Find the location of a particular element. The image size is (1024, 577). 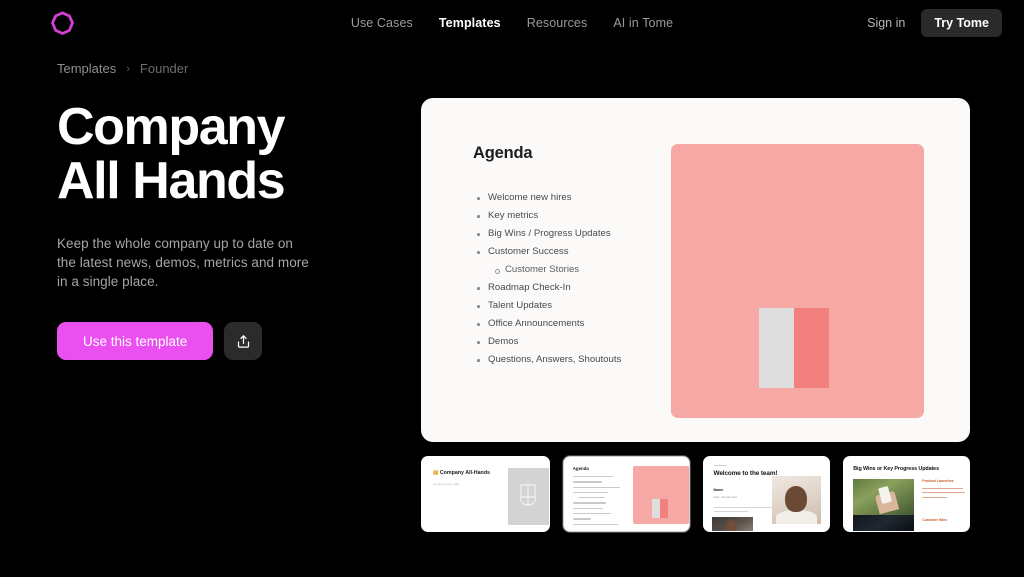

thumbnail-subtitle: Company Day, Date is located at coordinates (446, 484).